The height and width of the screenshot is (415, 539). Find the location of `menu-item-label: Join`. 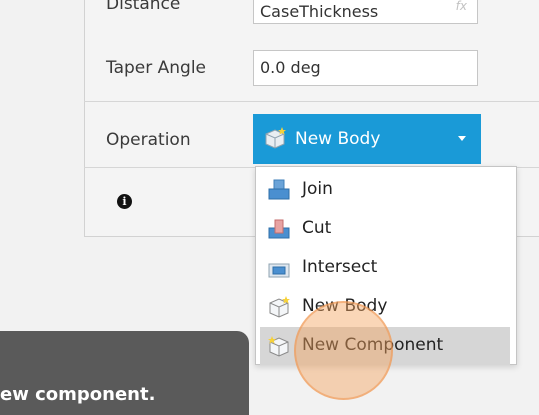

menu-item-label: Join is located at coordinates (317, 189).